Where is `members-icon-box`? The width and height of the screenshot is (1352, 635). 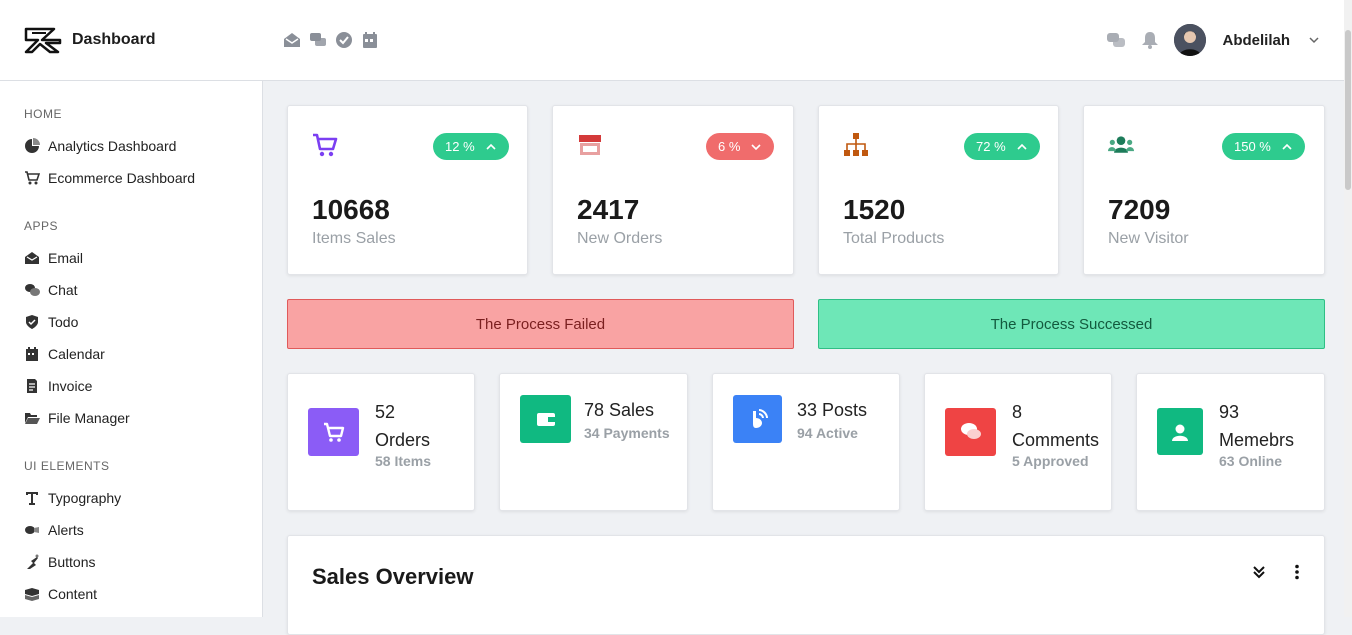 members-icon-box is located at coordinates (1180, 431).